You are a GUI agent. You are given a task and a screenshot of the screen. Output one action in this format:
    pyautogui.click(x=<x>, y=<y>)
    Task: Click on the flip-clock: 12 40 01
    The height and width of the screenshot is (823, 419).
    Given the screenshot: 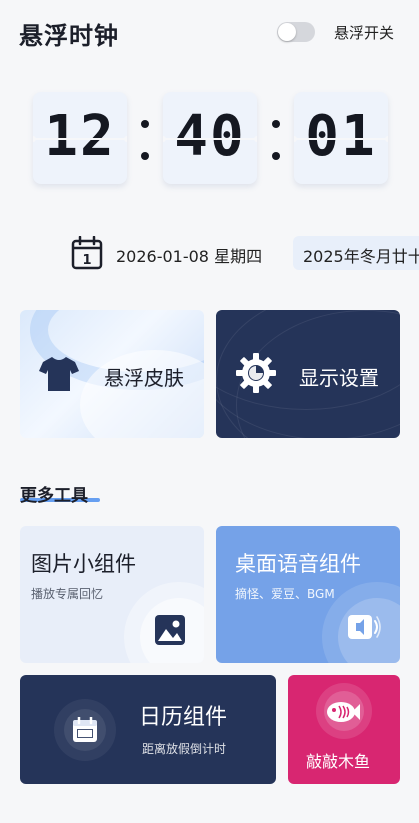 What is the action you would take?
    pyautogui.click(x=209, y=138)
    